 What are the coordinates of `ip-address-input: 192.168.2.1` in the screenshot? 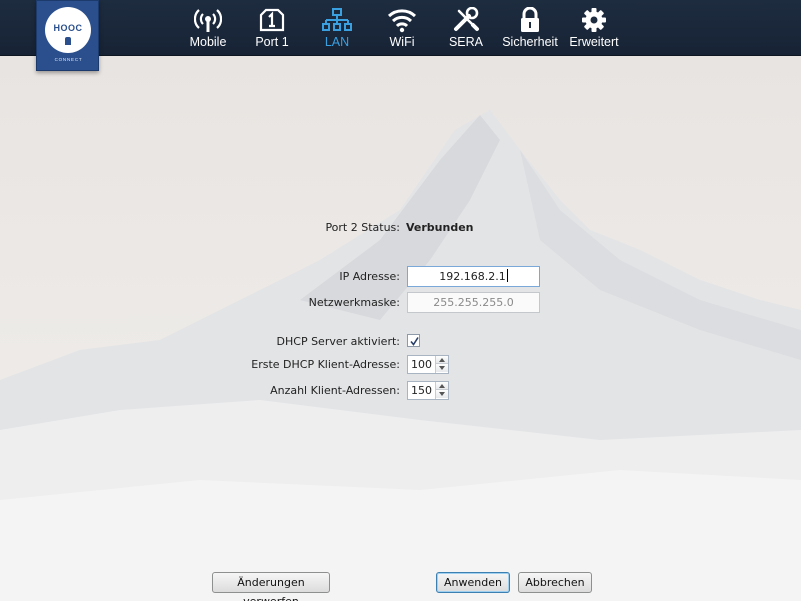 It's located at (473, 276).